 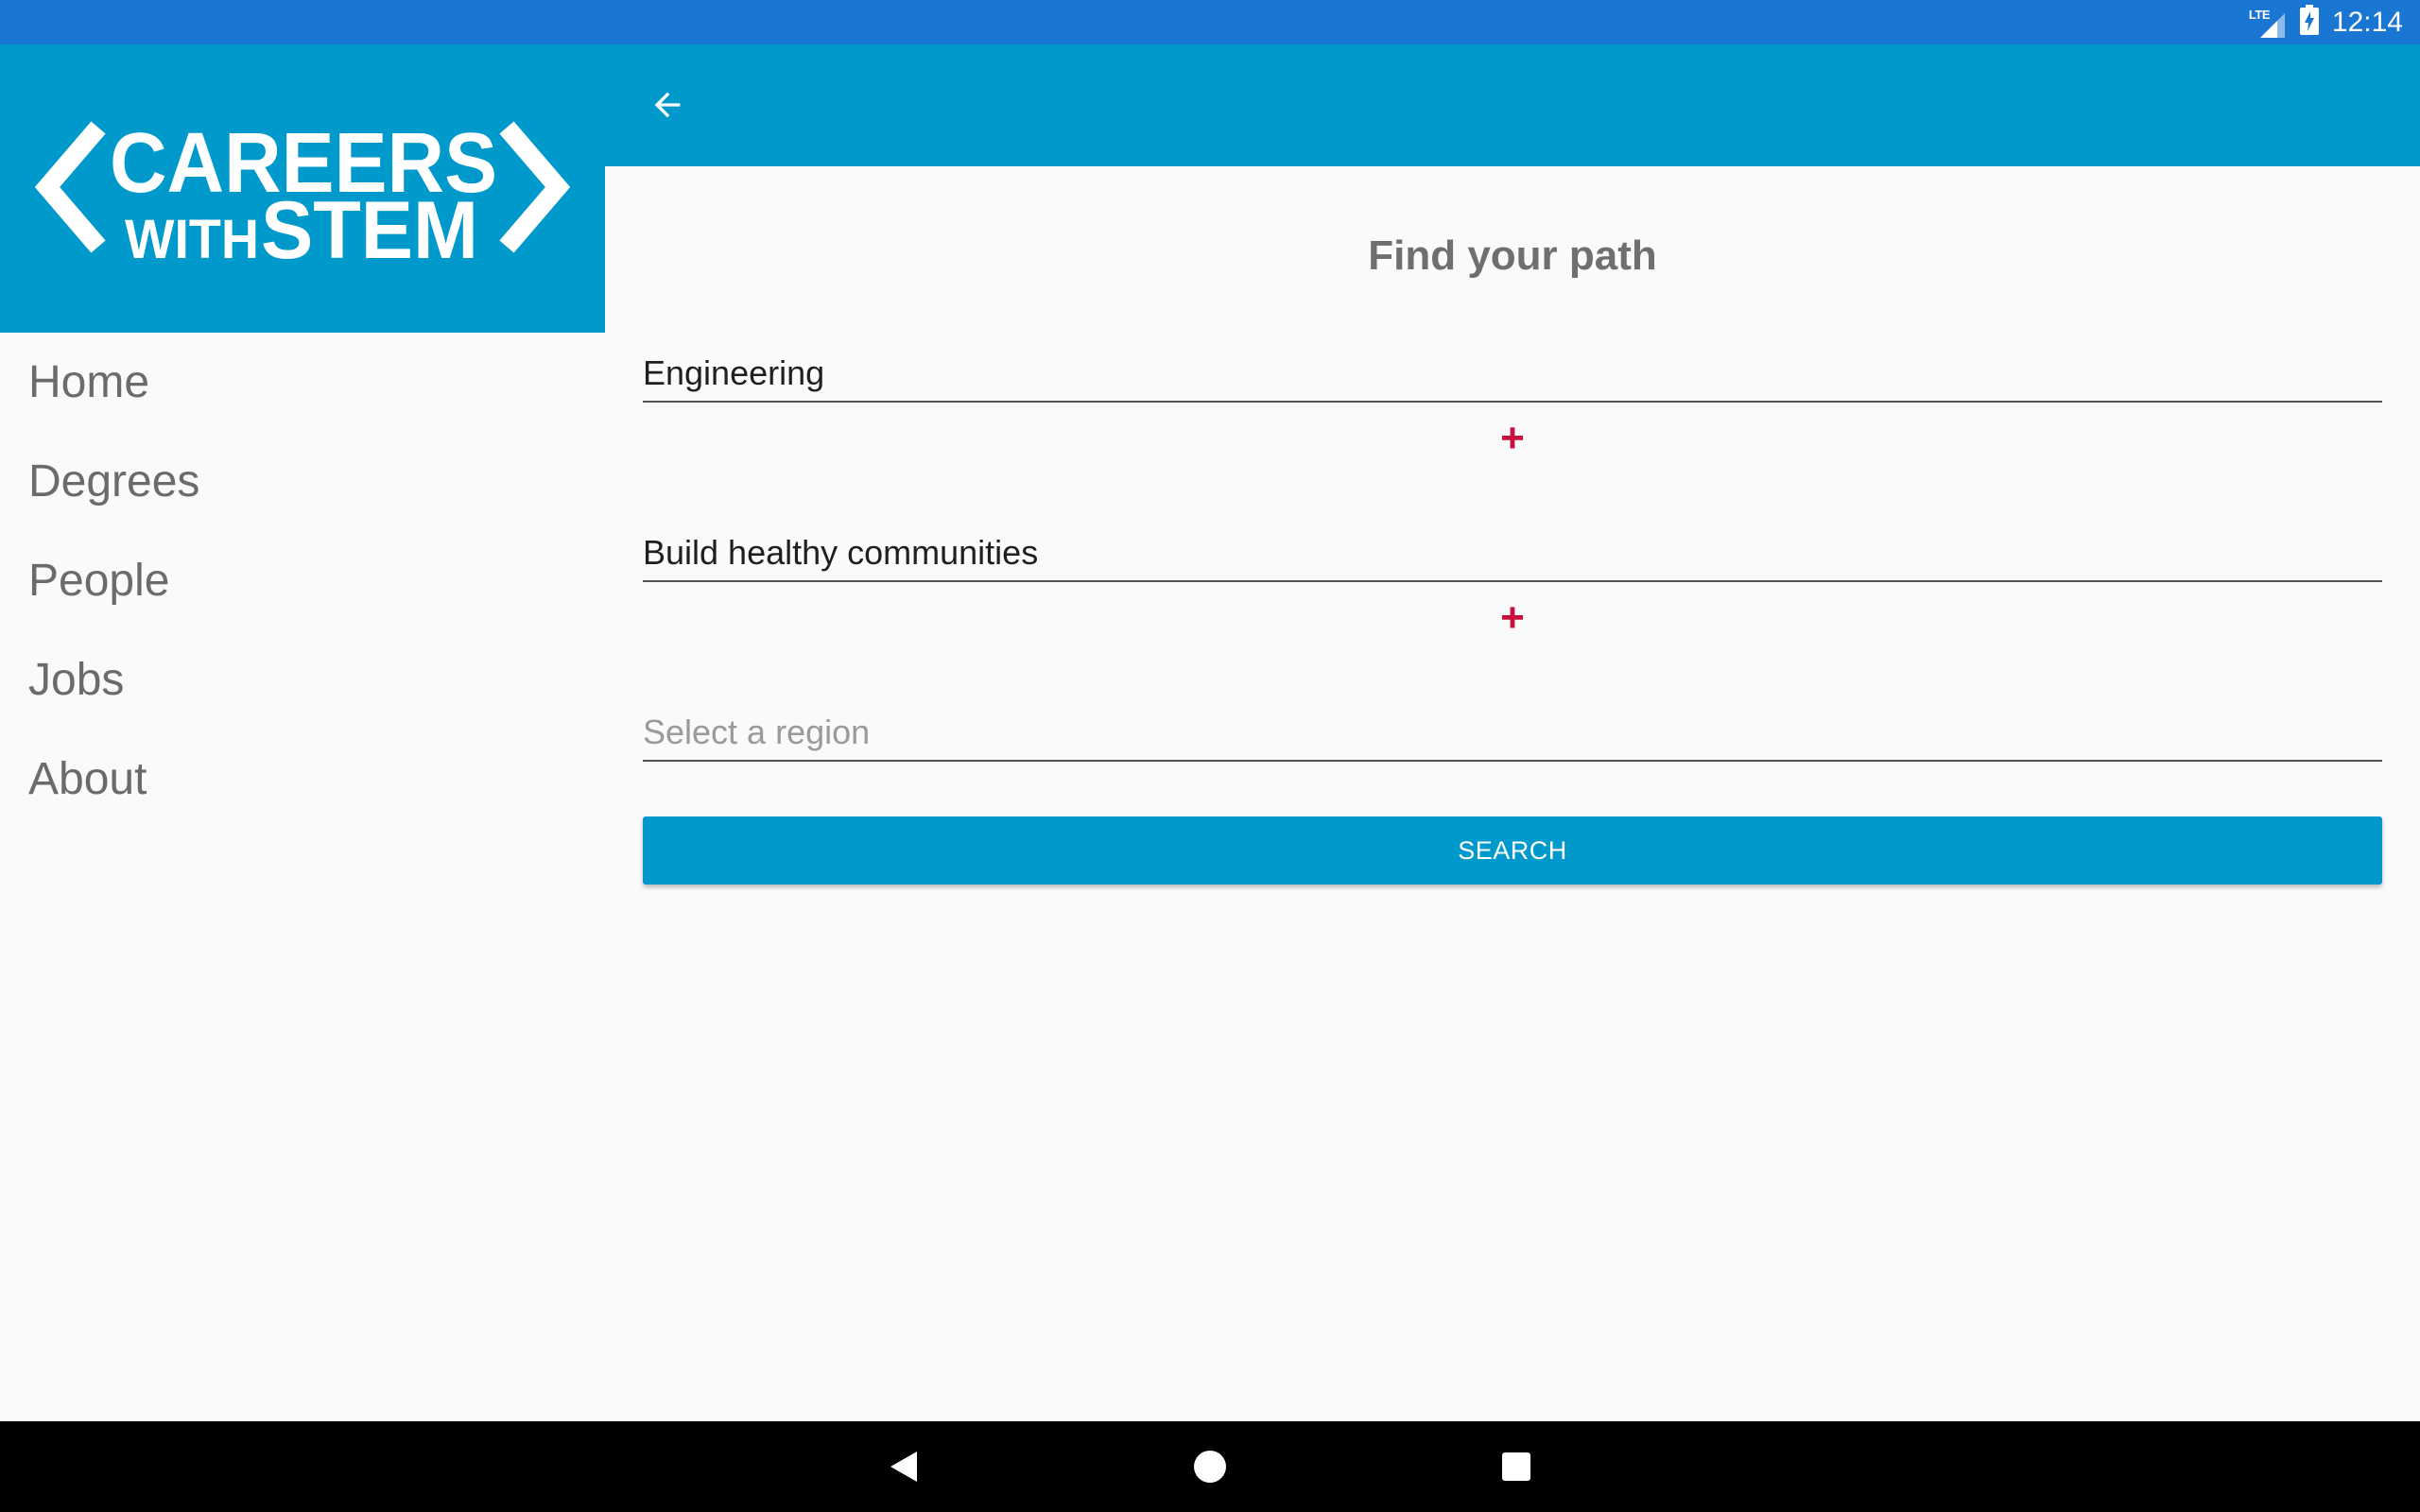 I want to click on drawer-menu: Home Degrees People Jobs About, so click(x=302, y=581).